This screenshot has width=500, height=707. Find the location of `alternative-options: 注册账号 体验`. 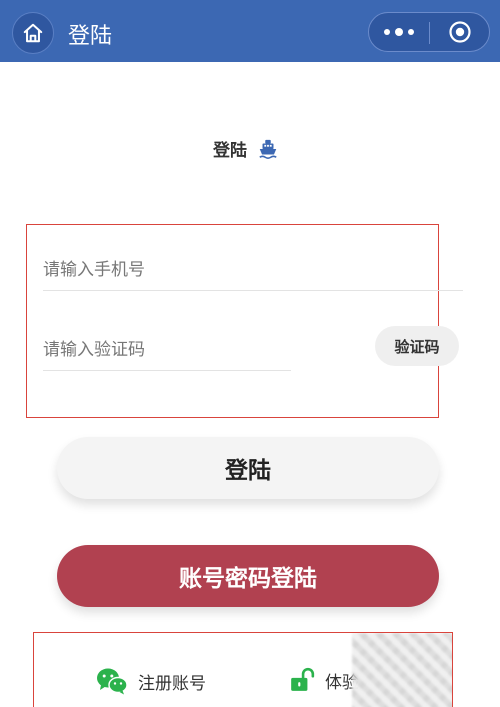

alternative-options: 注册账号 体验 is located at coordinates (243, 669).